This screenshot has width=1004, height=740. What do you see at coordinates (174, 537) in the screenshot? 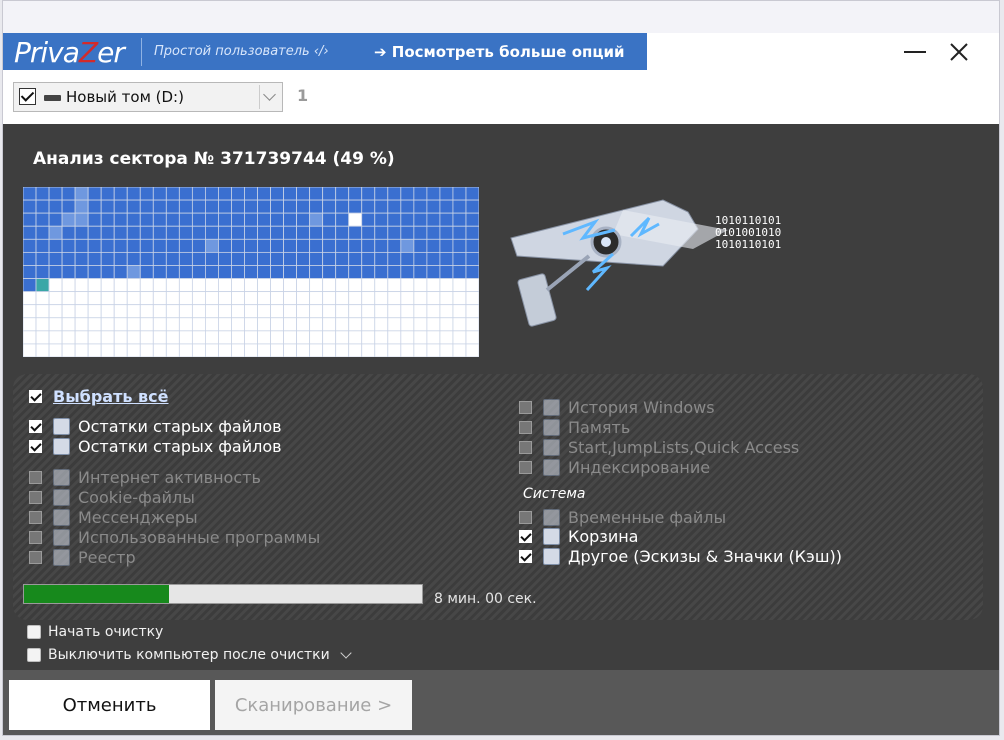
I see `option-used-programs: Использованные программы` at bounding box center [174, 537].